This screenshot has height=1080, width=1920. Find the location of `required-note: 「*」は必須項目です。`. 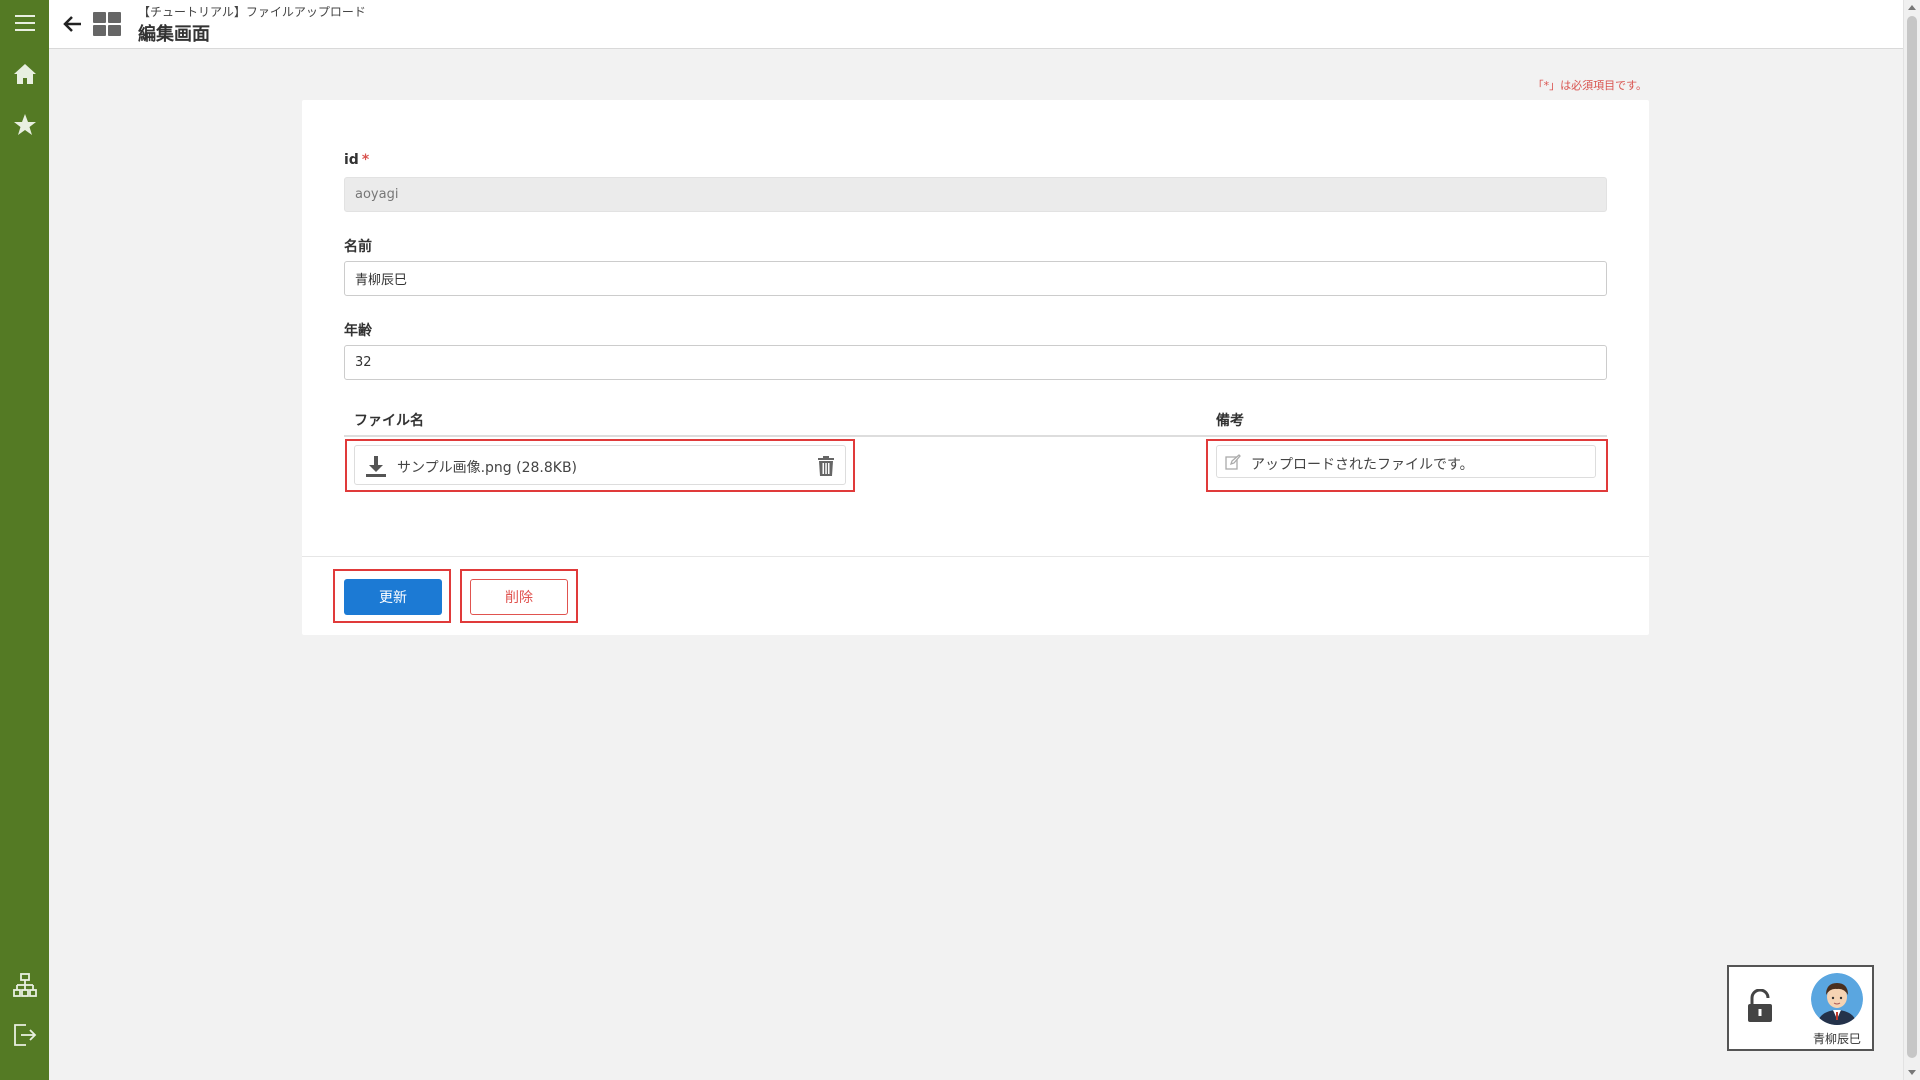

required-note: 「*」は必須項目です。 is located at coordinates (1589, 85).